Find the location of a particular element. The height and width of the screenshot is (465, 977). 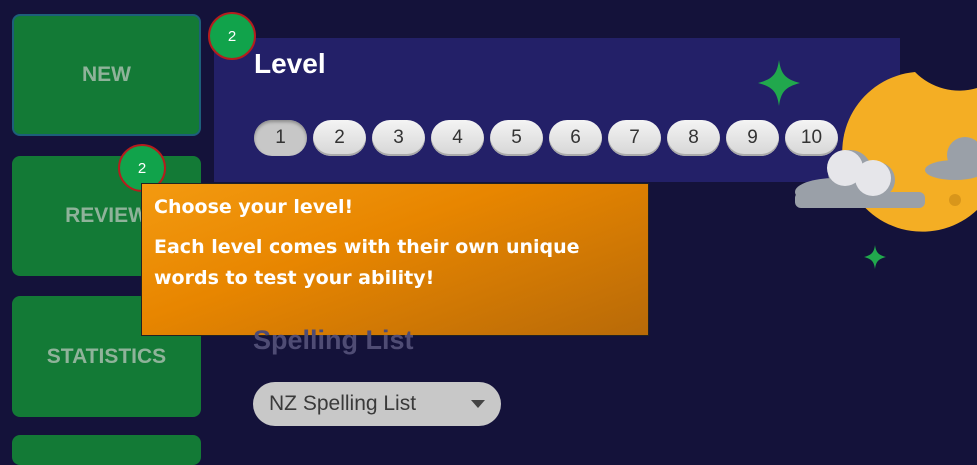

step-badge: 2 is located at coordinates (232, 36).